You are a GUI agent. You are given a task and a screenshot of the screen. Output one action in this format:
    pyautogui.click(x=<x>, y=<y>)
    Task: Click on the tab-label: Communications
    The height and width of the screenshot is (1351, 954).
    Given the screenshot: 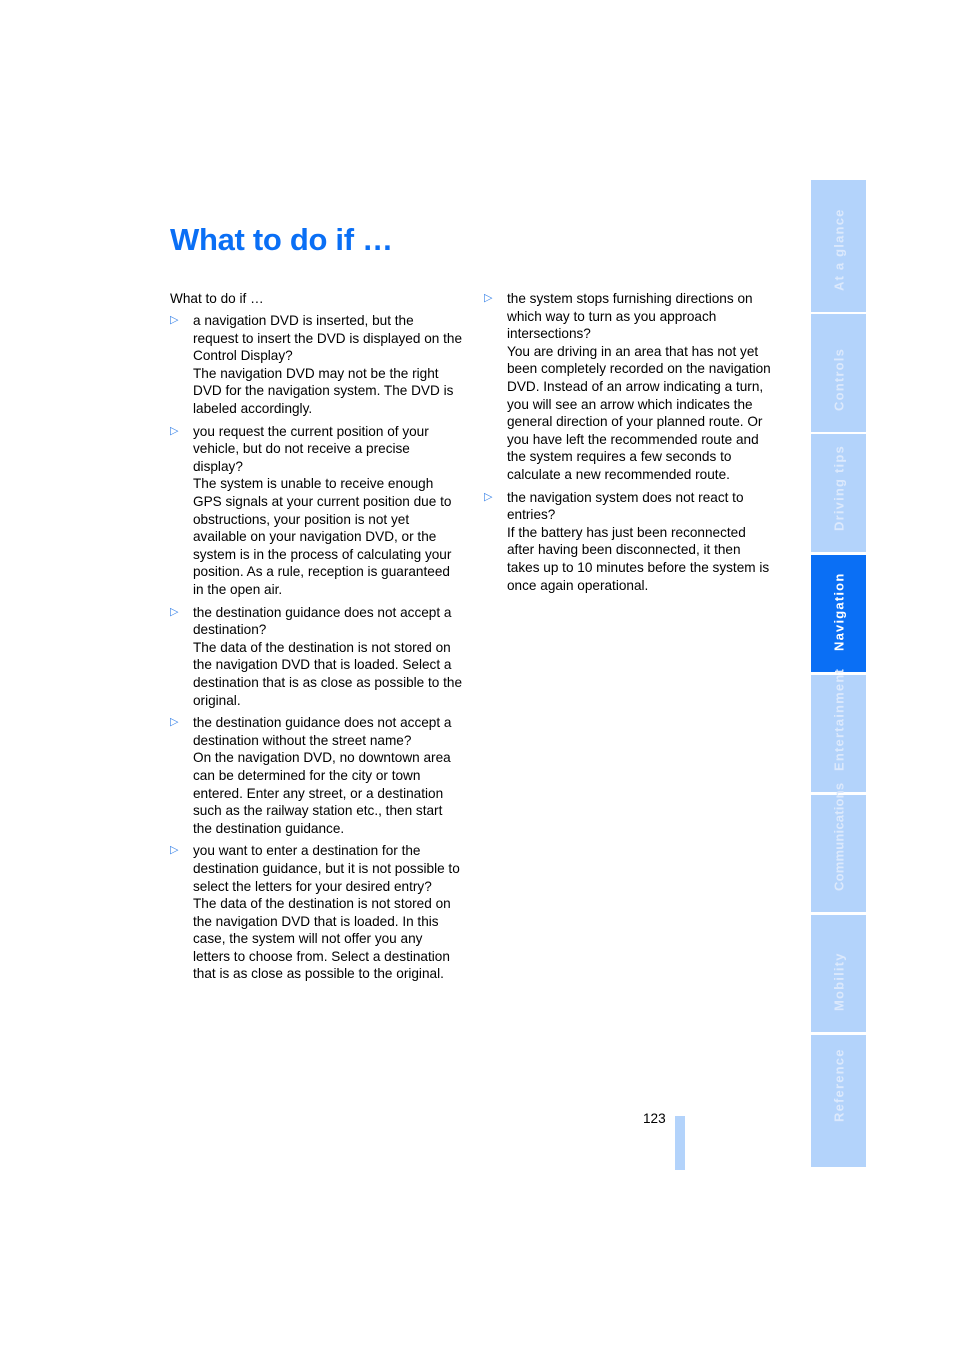 What is the action you would take?
    pyautogui.click(x=838, y=836)
    